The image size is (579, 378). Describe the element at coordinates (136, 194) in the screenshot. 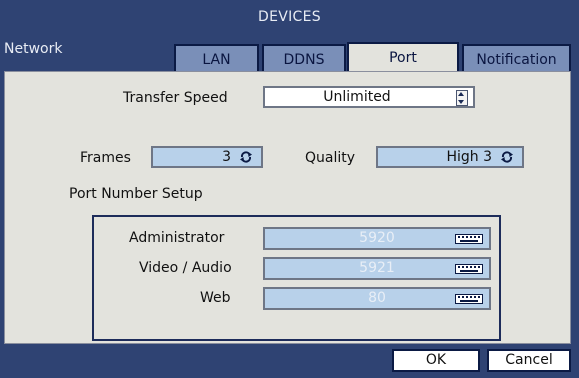

I see `port-setup-title: Port Number Setup` at that location.